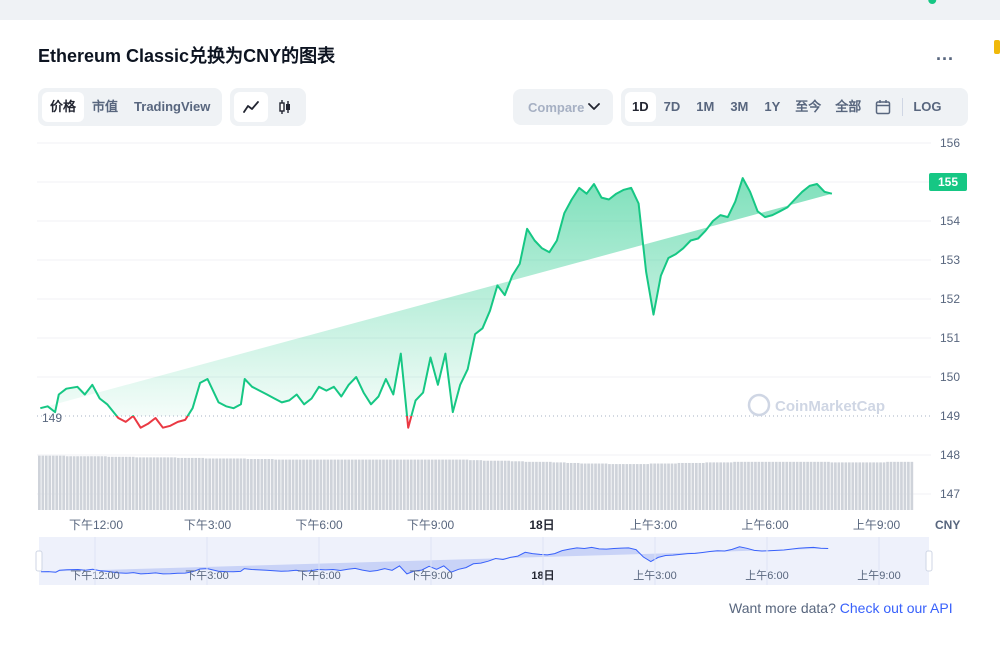 Image resolution: width=1000 pixels, height=650 pixels. What do you see at coordinates (950, 338) in the screenshot?
I see `y-tick-label: 151` at bounding box center [950, 338].